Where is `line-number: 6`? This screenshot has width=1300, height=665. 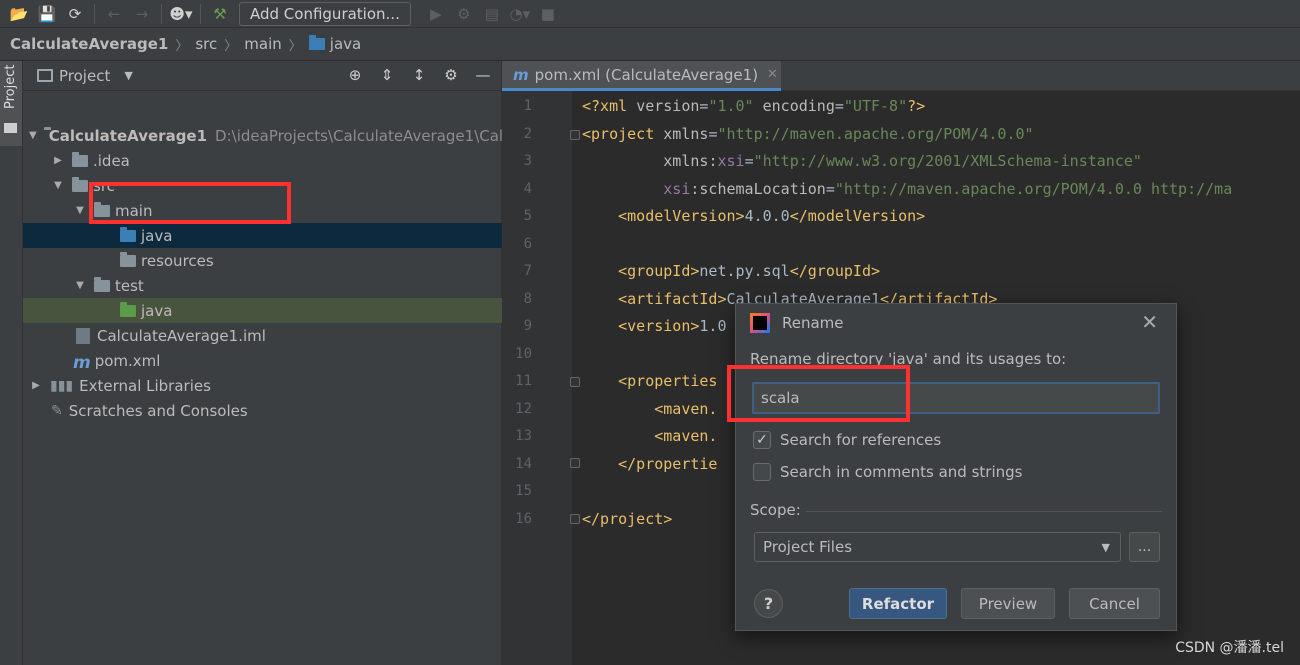
line-number: 6 is located at coordinates (527, 244).